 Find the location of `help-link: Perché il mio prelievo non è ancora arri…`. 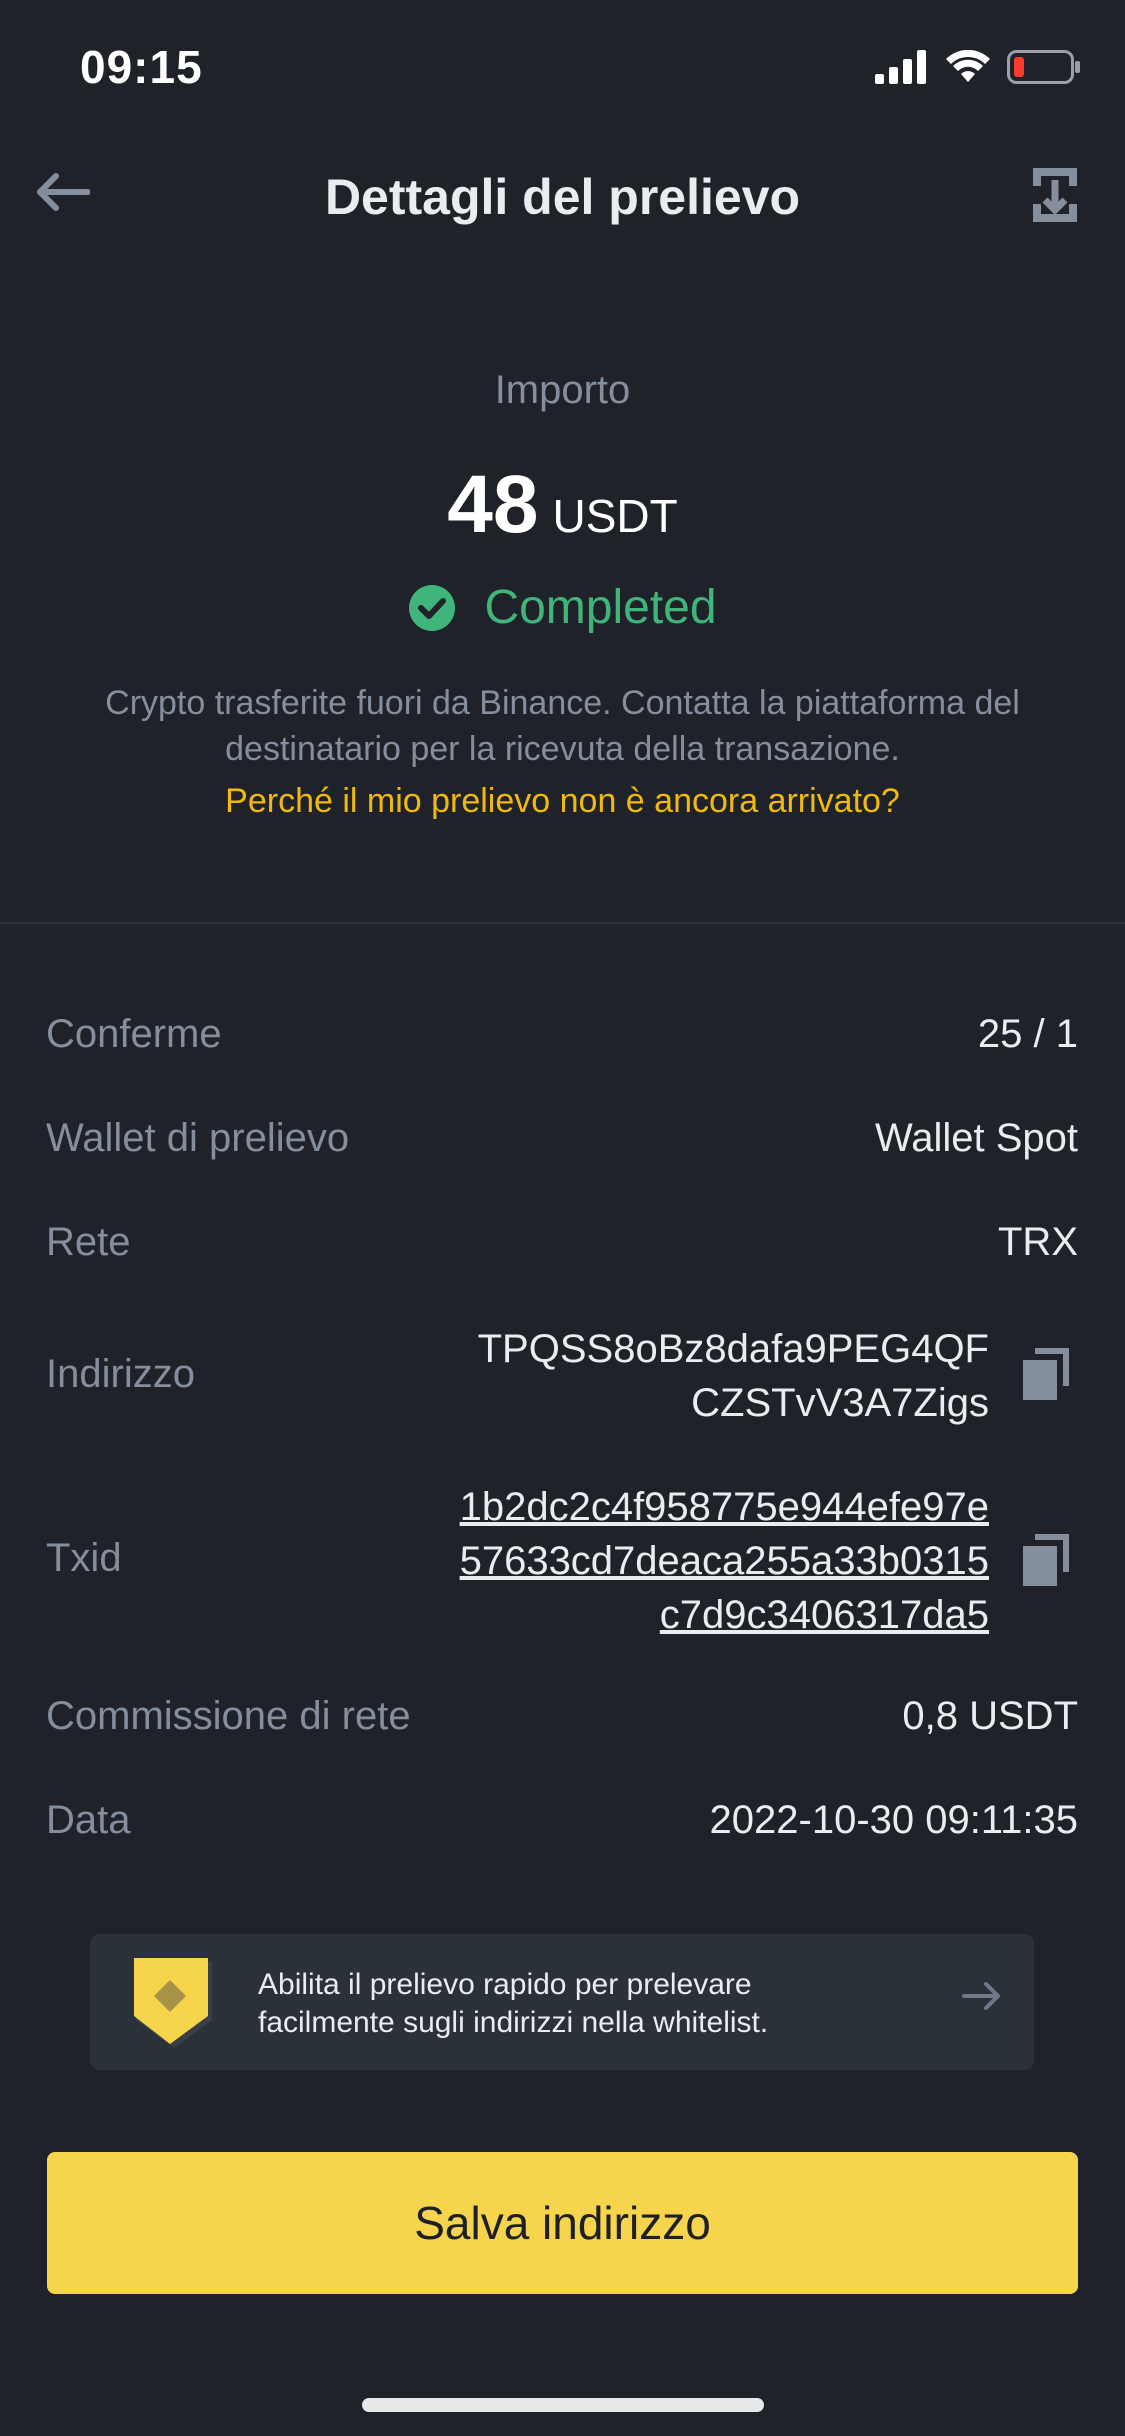

help-link: Perché il mio prelievo non è ancora arri… is located at coordinates (562, 801).